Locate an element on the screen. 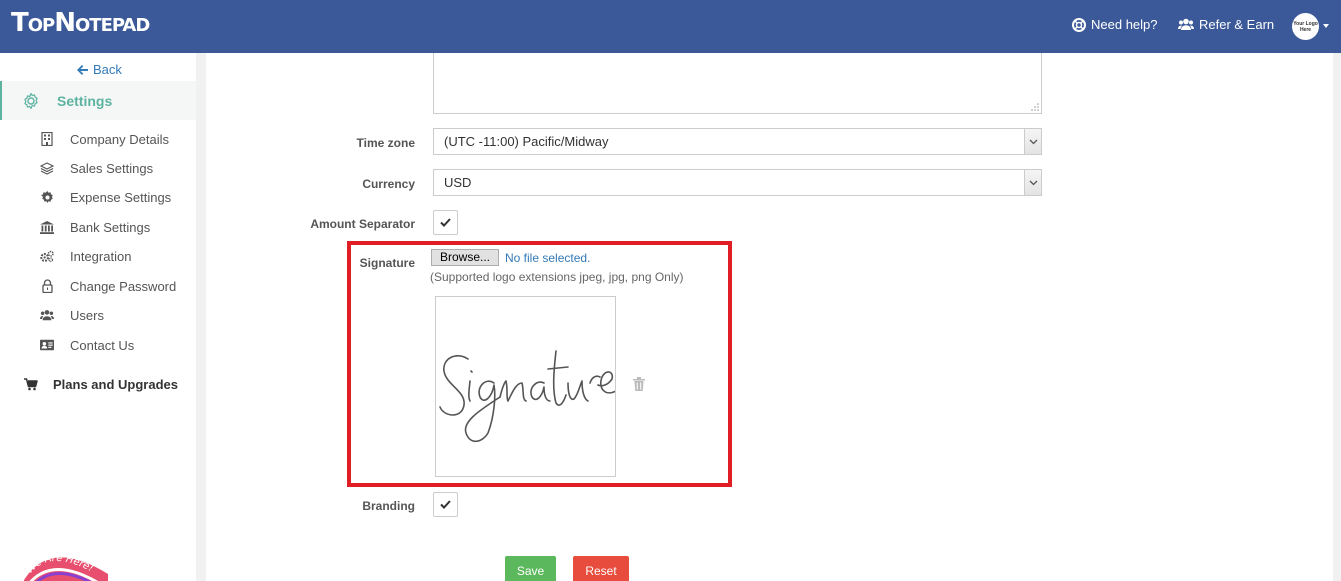 The height and width of the screenshot is (581, 1341). sidebar-item-contact-us: Contact Us is located at coordinates (98, 346).